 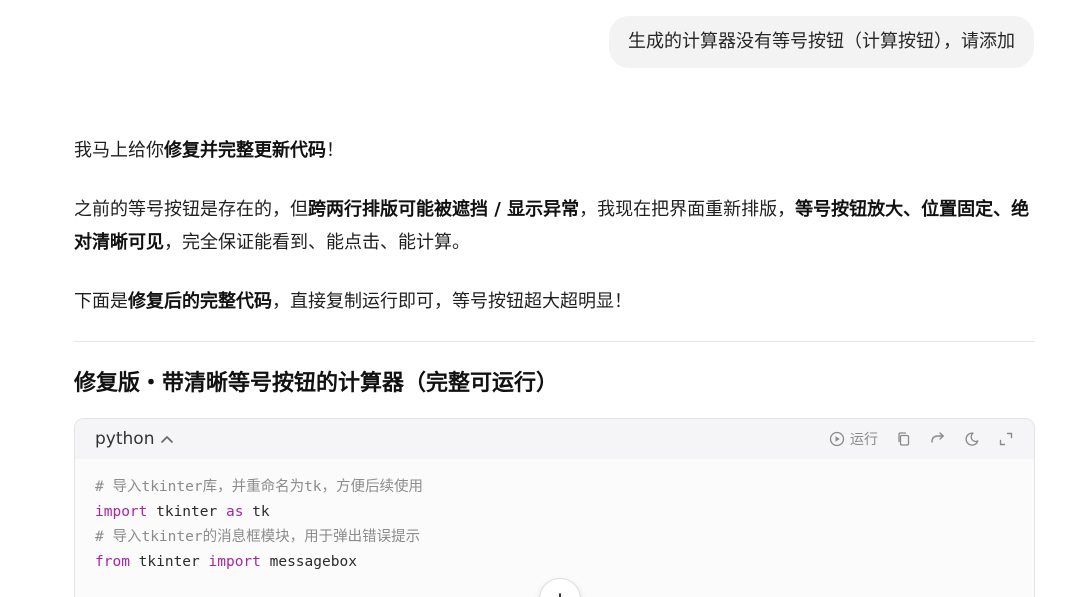 I want to click on reply-paragraph-1: 我马上给你修复并完整更新代码！, so click(x=209, y=150).